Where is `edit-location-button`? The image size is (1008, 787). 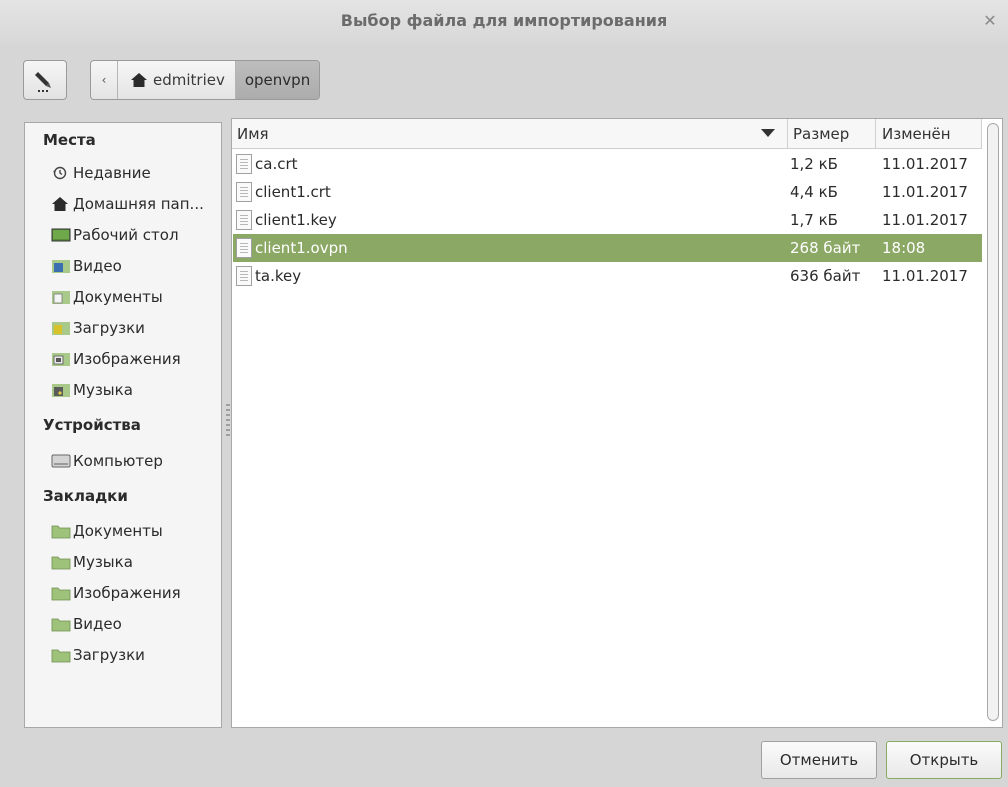
edit-location-button is located at coordinates (45, 80).